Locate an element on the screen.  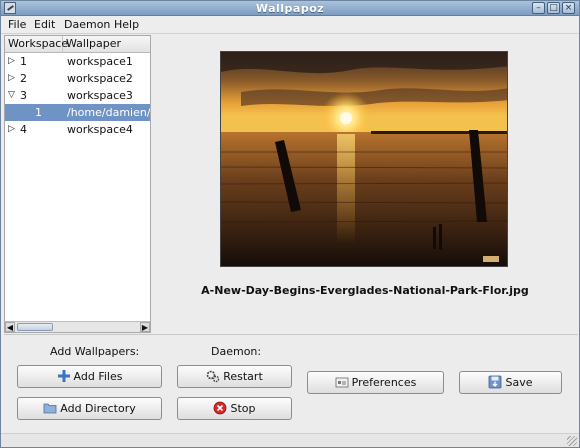
workspace-number: 1 is located at coordinates (23, 61).